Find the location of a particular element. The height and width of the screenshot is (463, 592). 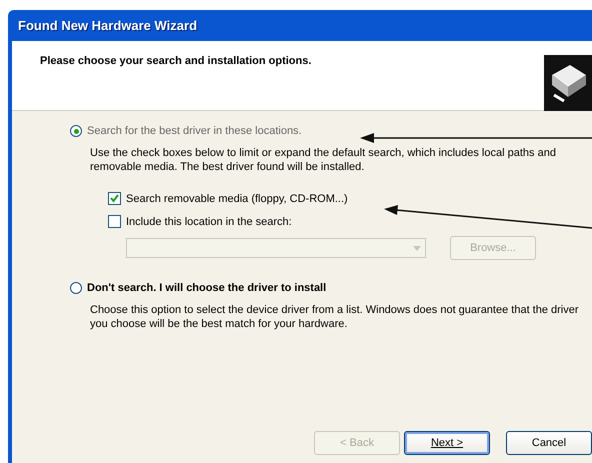

next-button: Next > is located at coordinates (447, 443).